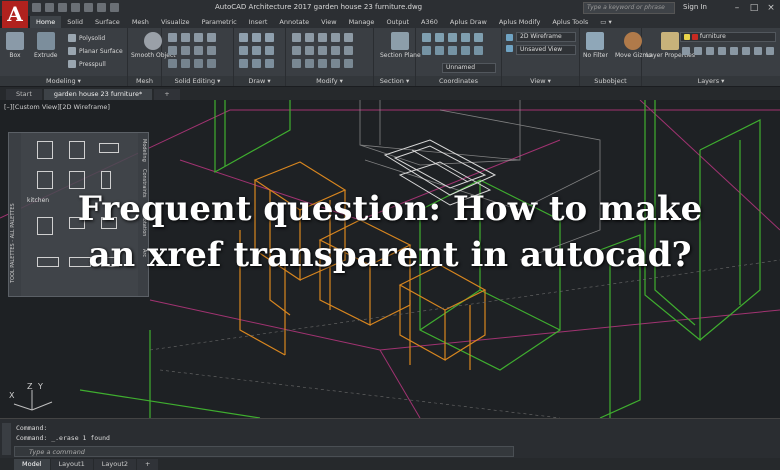 The image size is (780, 470). Describe the element at coordinates (75, 7) in the screenshot. I see `save-as-icon` at that location.